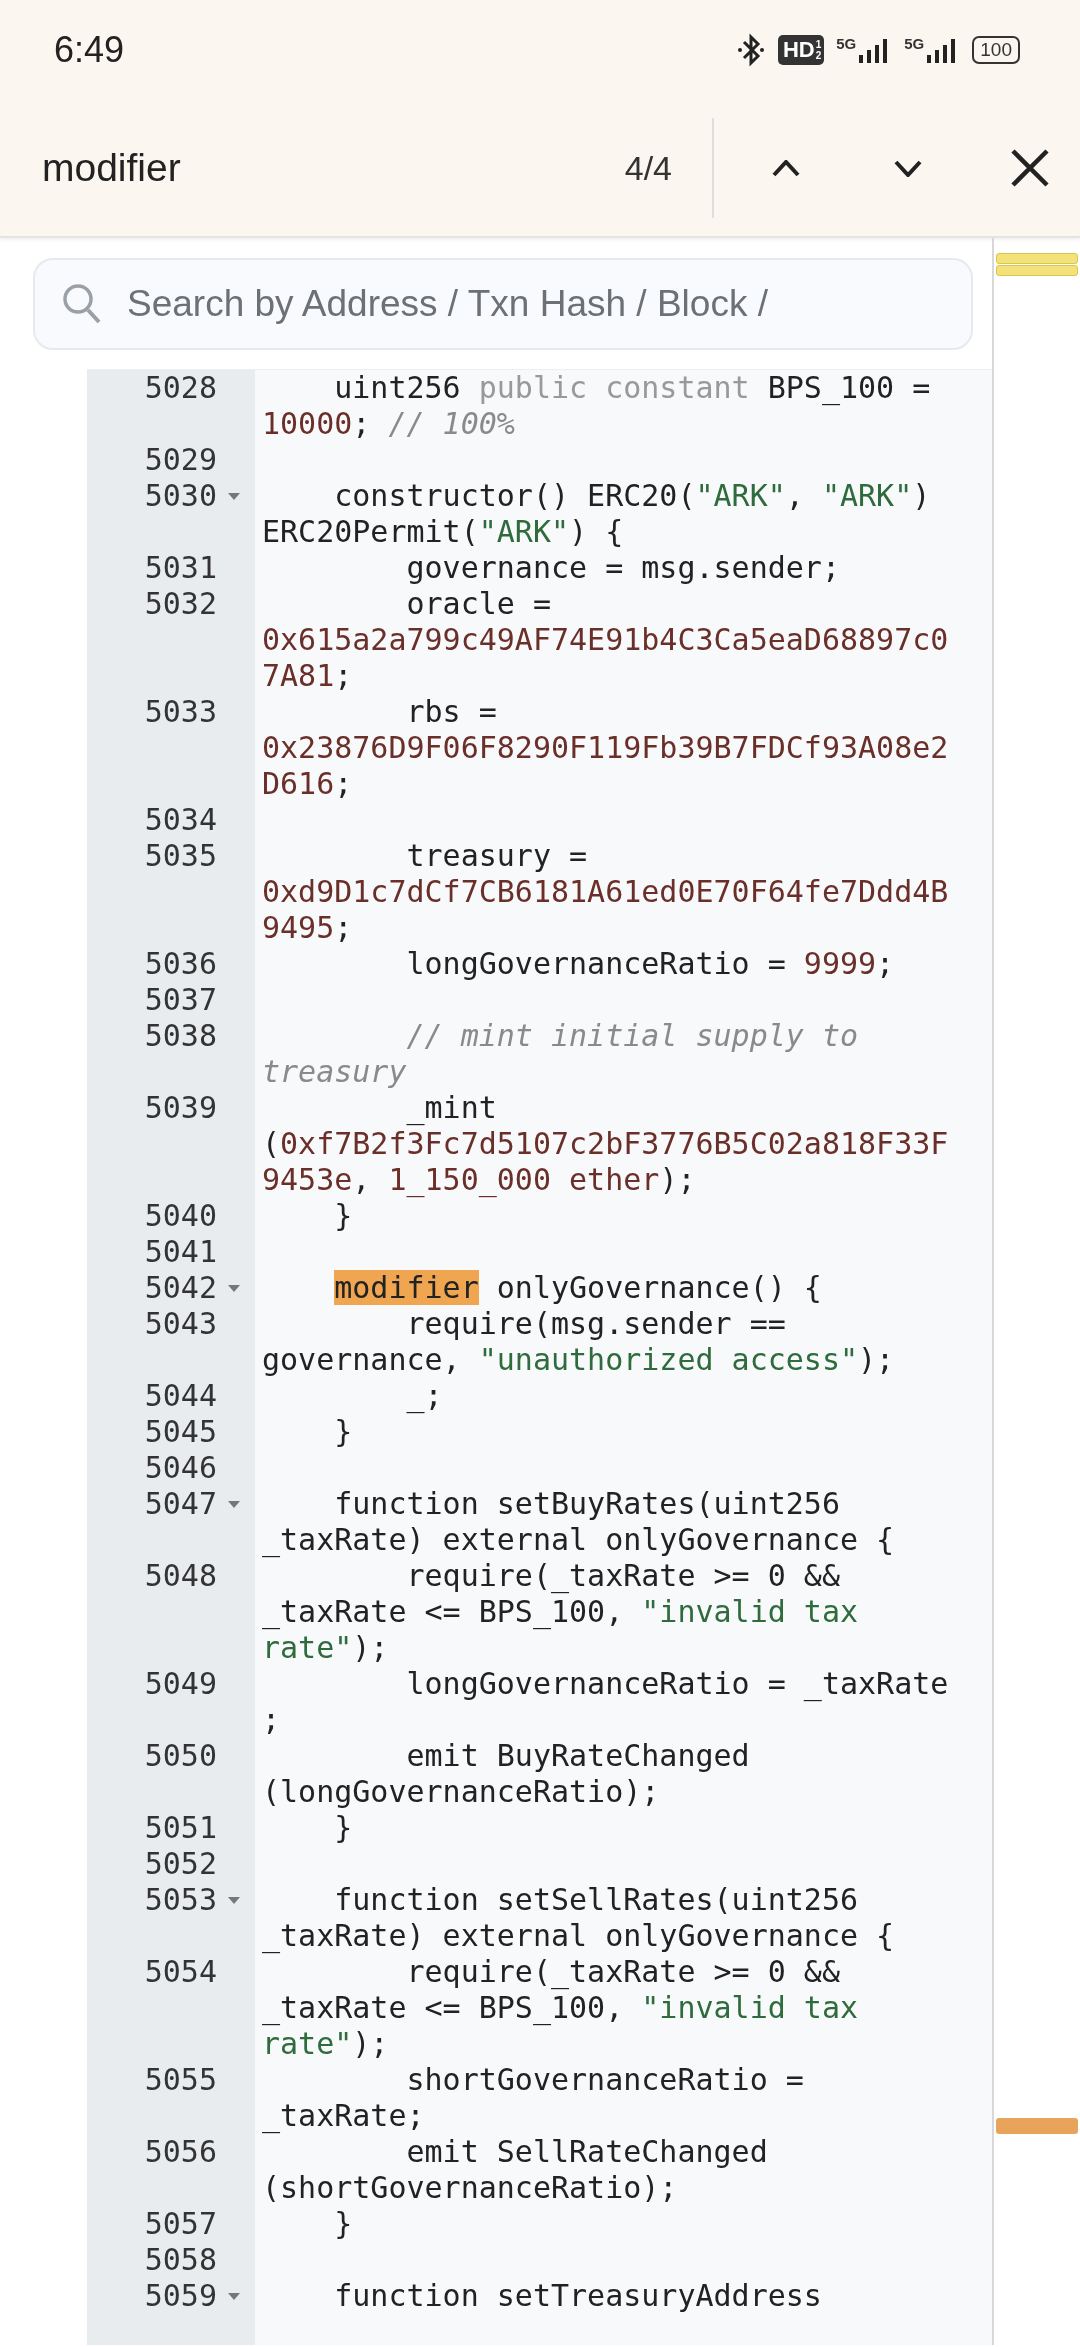 This screenshot has height=2347, width=1080. Describe the element at coordinates (334, 1072) in the screenshot. I see `code-line: treasury` at that location.